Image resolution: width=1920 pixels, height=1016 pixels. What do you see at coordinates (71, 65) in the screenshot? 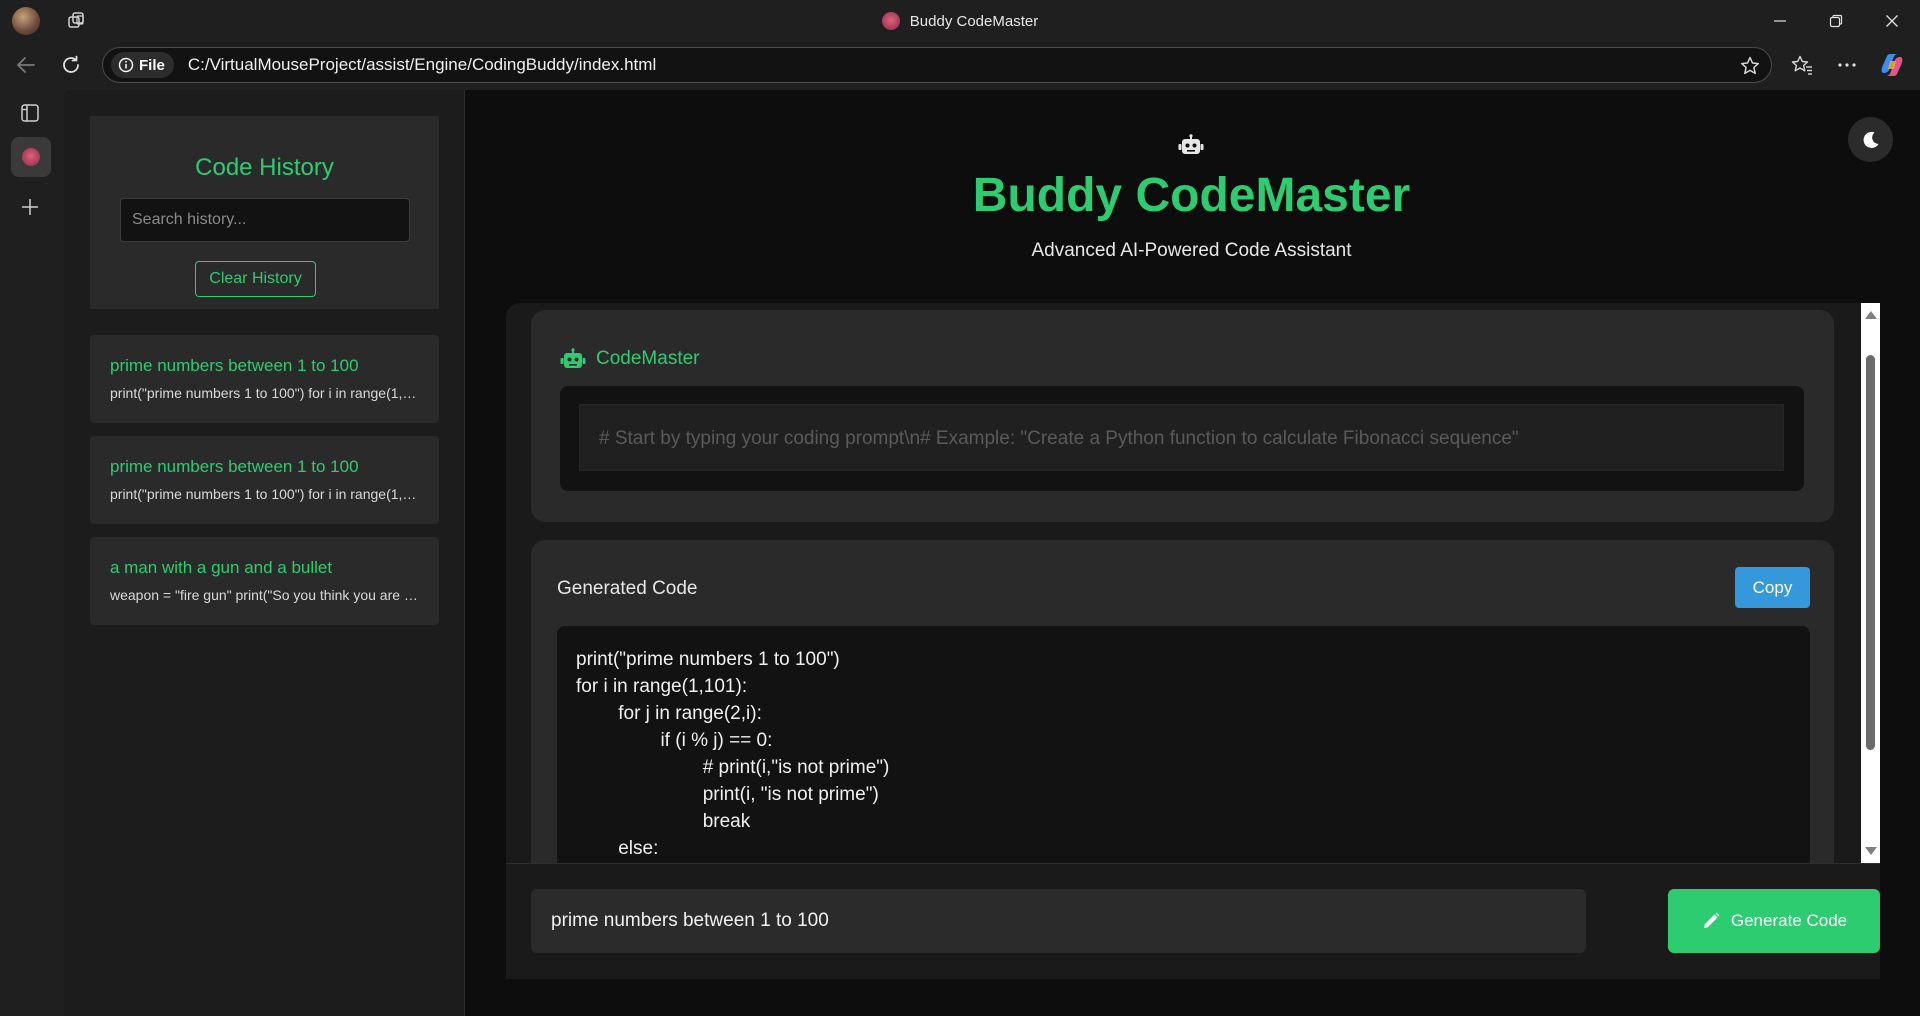
I see `refresh-button` at bounding box center [71, 65].